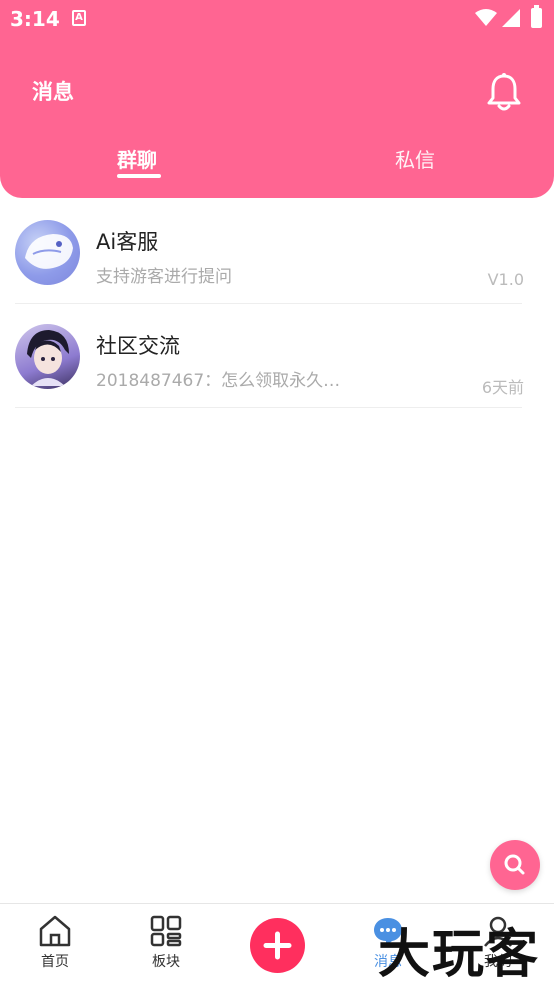  Describe the element at coordinates (55, 962) in the screenshot. I see `nav-label-home: 首页` at that location.